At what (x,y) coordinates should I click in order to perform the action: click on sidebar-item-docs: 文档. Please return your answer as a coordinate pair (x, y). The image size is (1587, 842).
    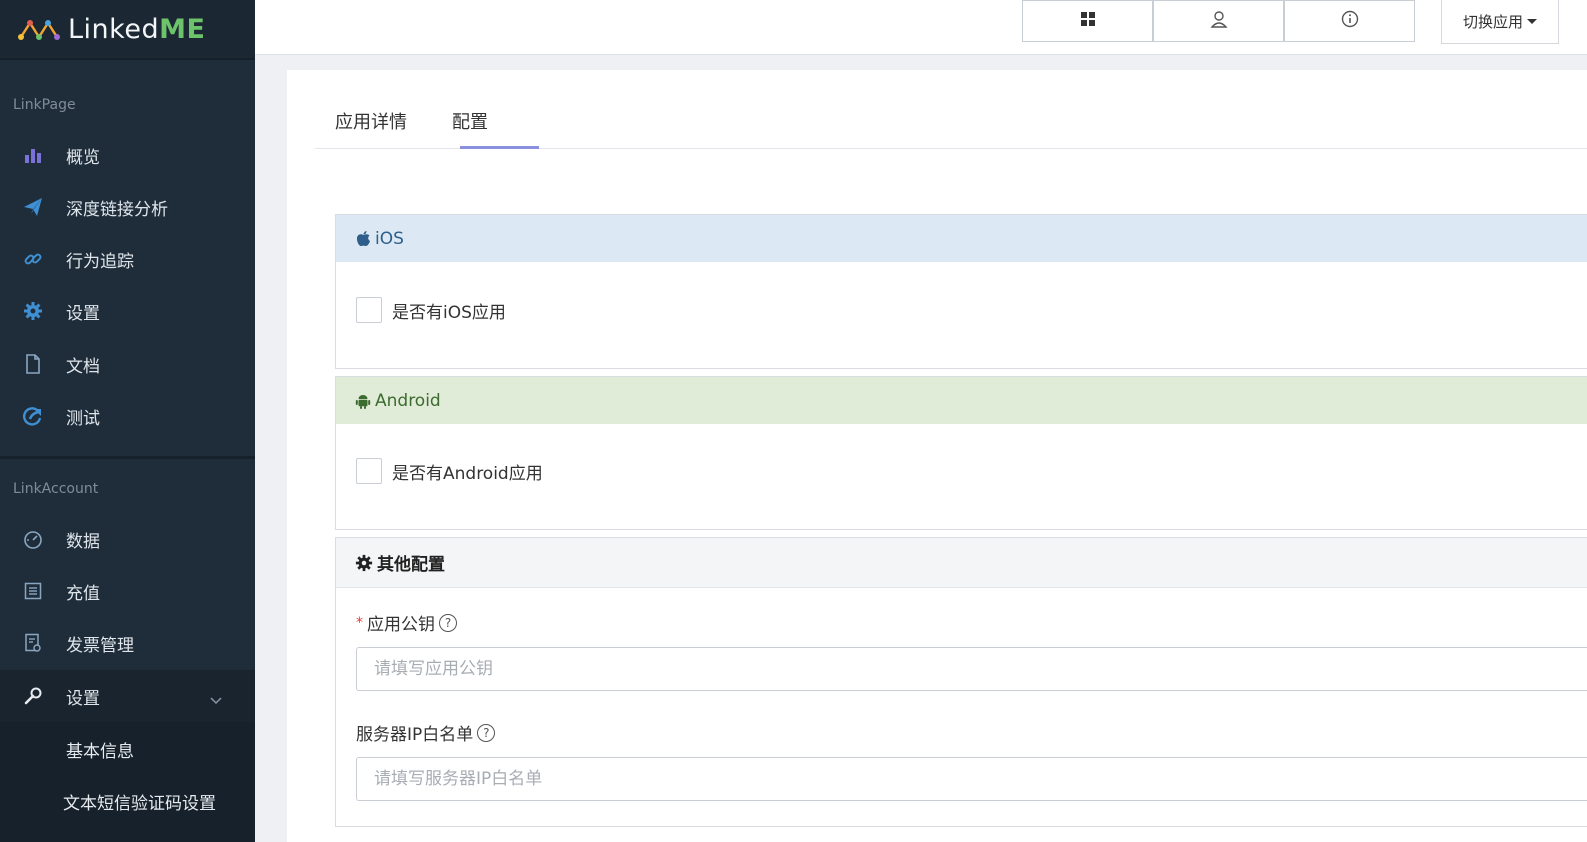
    Looking at the image, I should click on (127, 364).